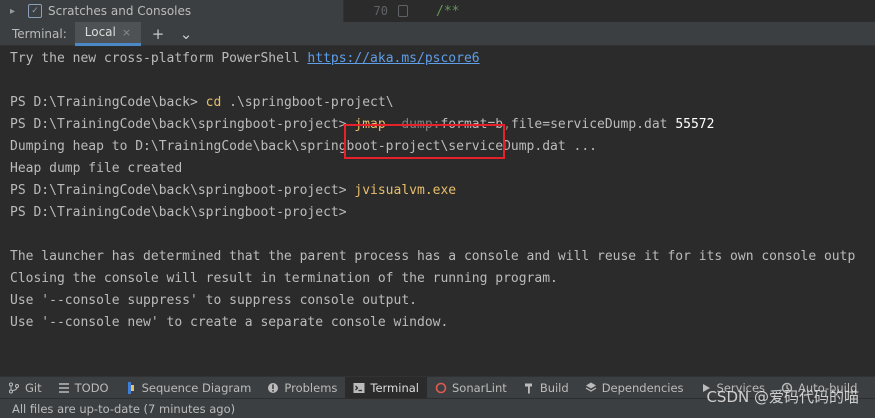 The width and height of the screenshot is (875, 418). I want to click on terminal-icon, so click(359, 387).